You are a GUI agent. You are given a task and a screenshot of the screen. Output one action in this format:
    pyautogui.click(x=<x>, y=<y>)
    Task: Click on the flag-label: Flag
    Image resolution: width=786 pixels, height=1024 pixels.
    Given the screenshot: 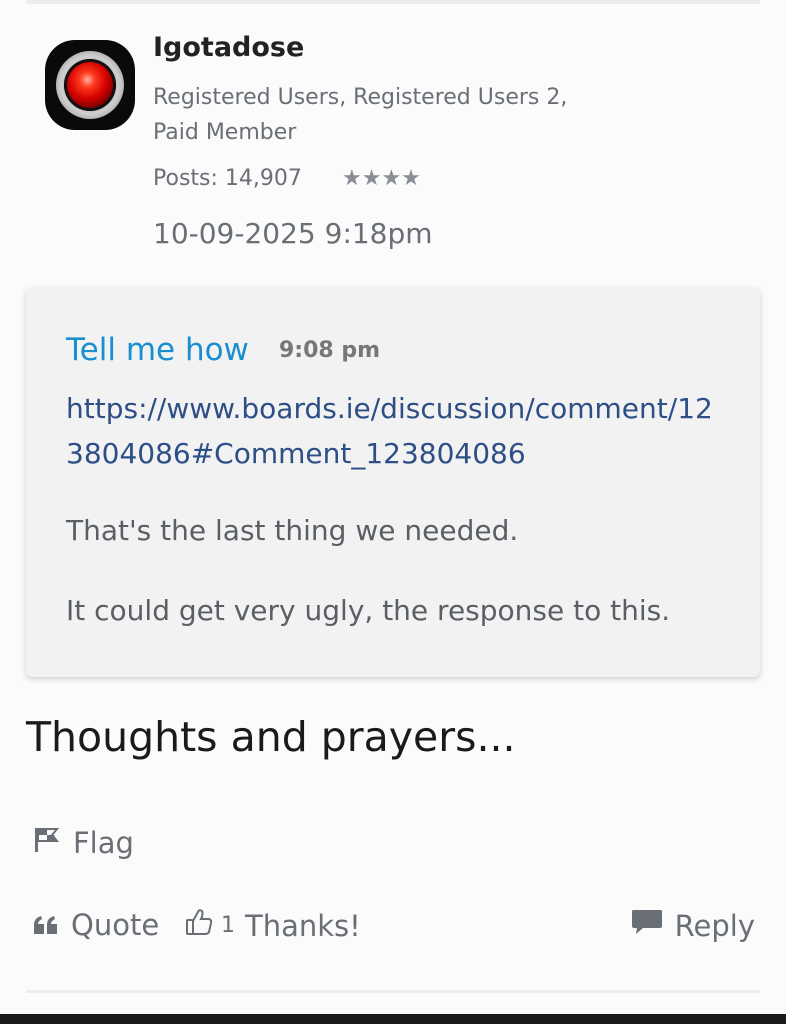 What is the action you would take?
    pyautogui.click(x=103, y=843)
    